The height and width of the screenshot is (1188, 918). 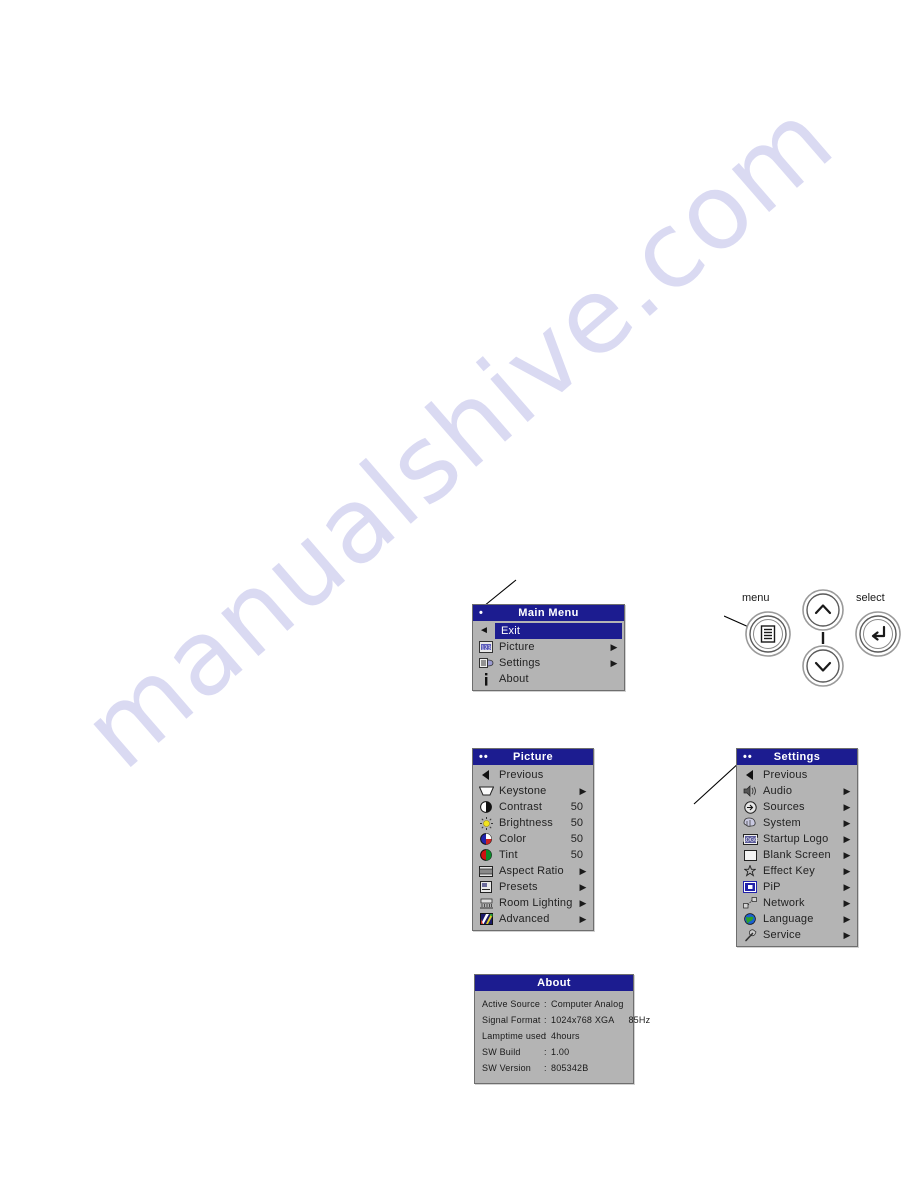 What do you see at coordinates (554, 1052) in the screenshot?
I see `about-line-sw-build: SW Build : 1.00` at bounding box center [554, 1052].